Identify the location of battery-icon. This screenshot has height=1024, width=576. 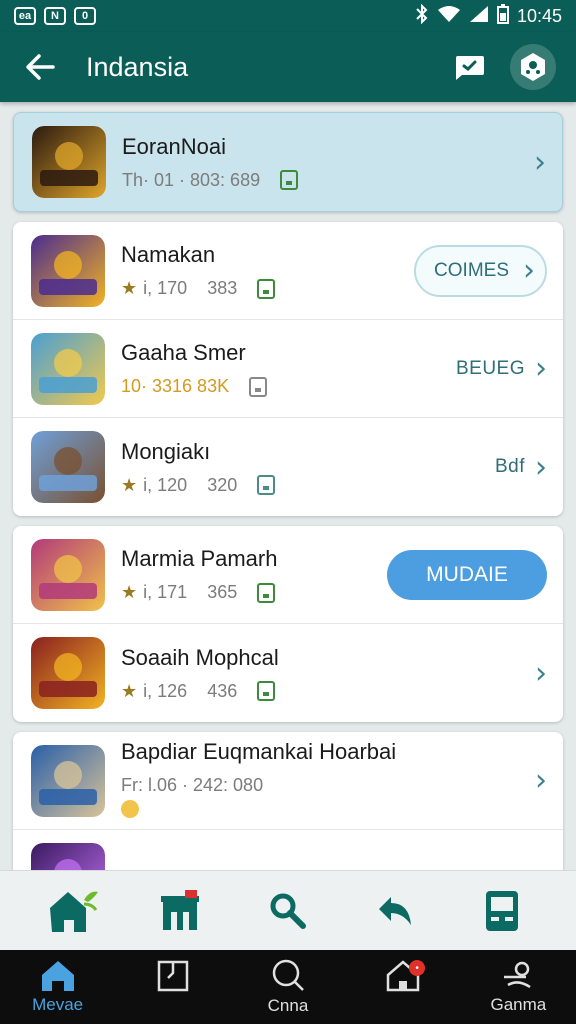
(502, 16).